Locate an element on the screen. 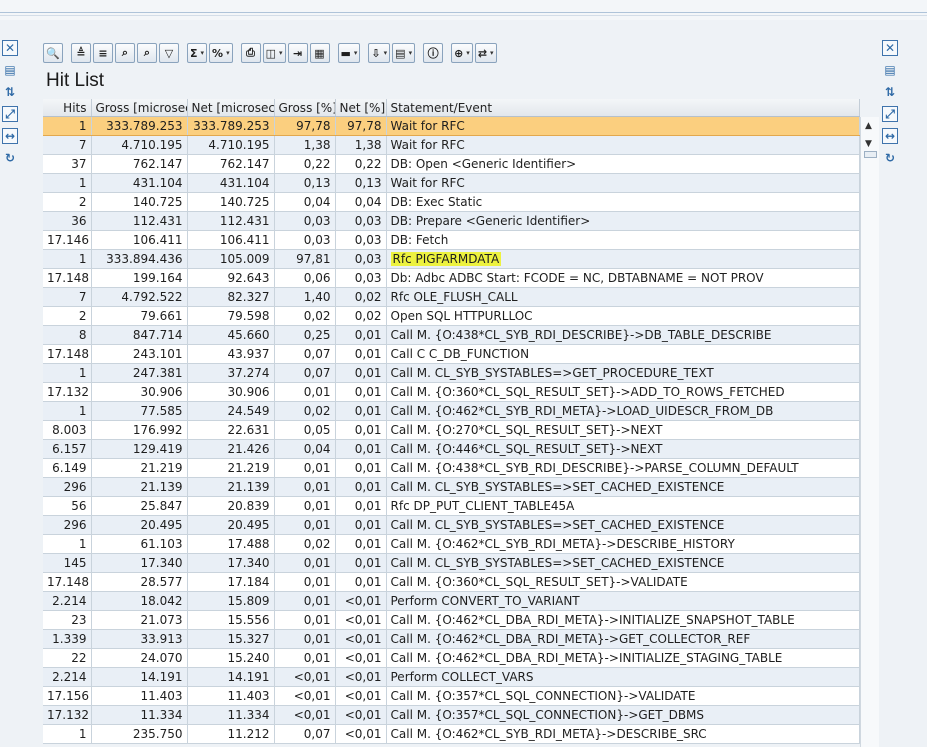  cell-gross-percent: 0,13 is located at coordinates (305, 183).